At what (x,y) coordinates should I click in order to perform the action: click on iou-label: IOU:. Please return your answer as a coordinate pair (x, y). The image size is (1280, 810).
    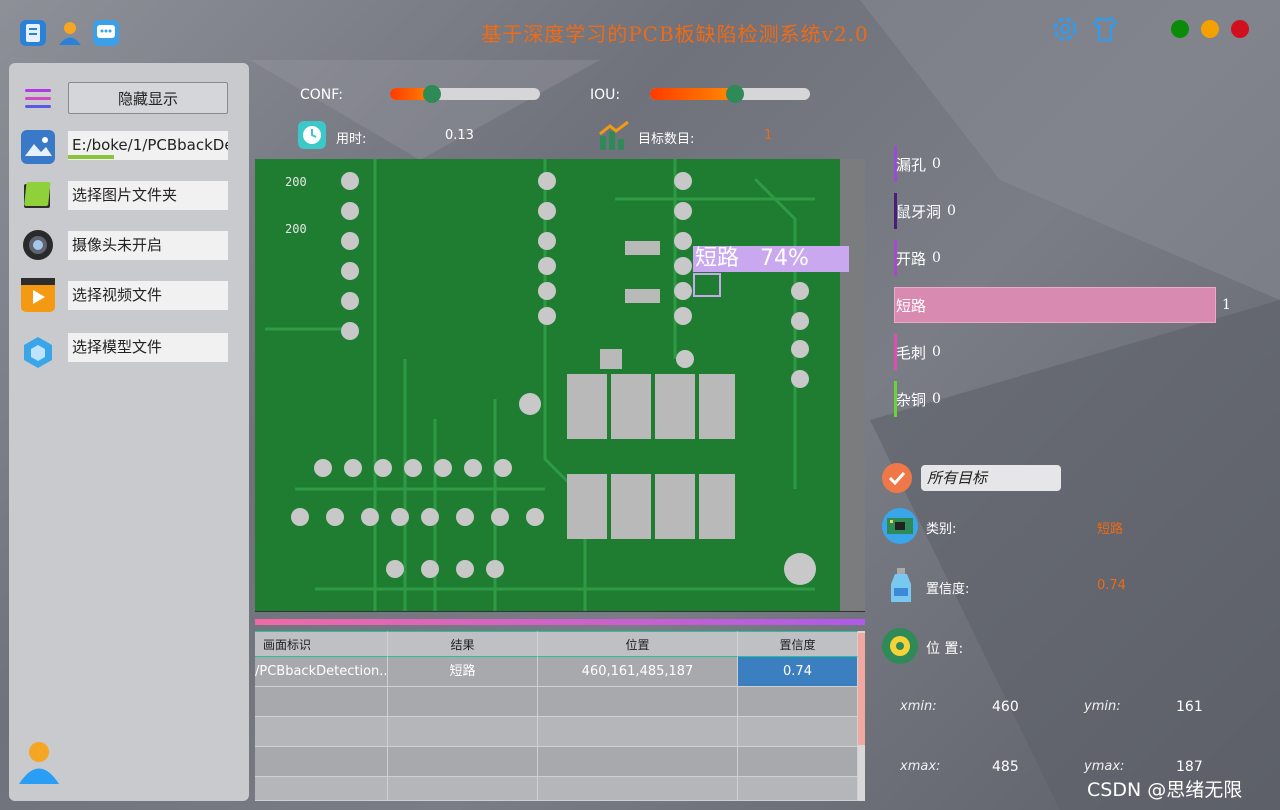
    Looking at the image, I should click on (605, 95).